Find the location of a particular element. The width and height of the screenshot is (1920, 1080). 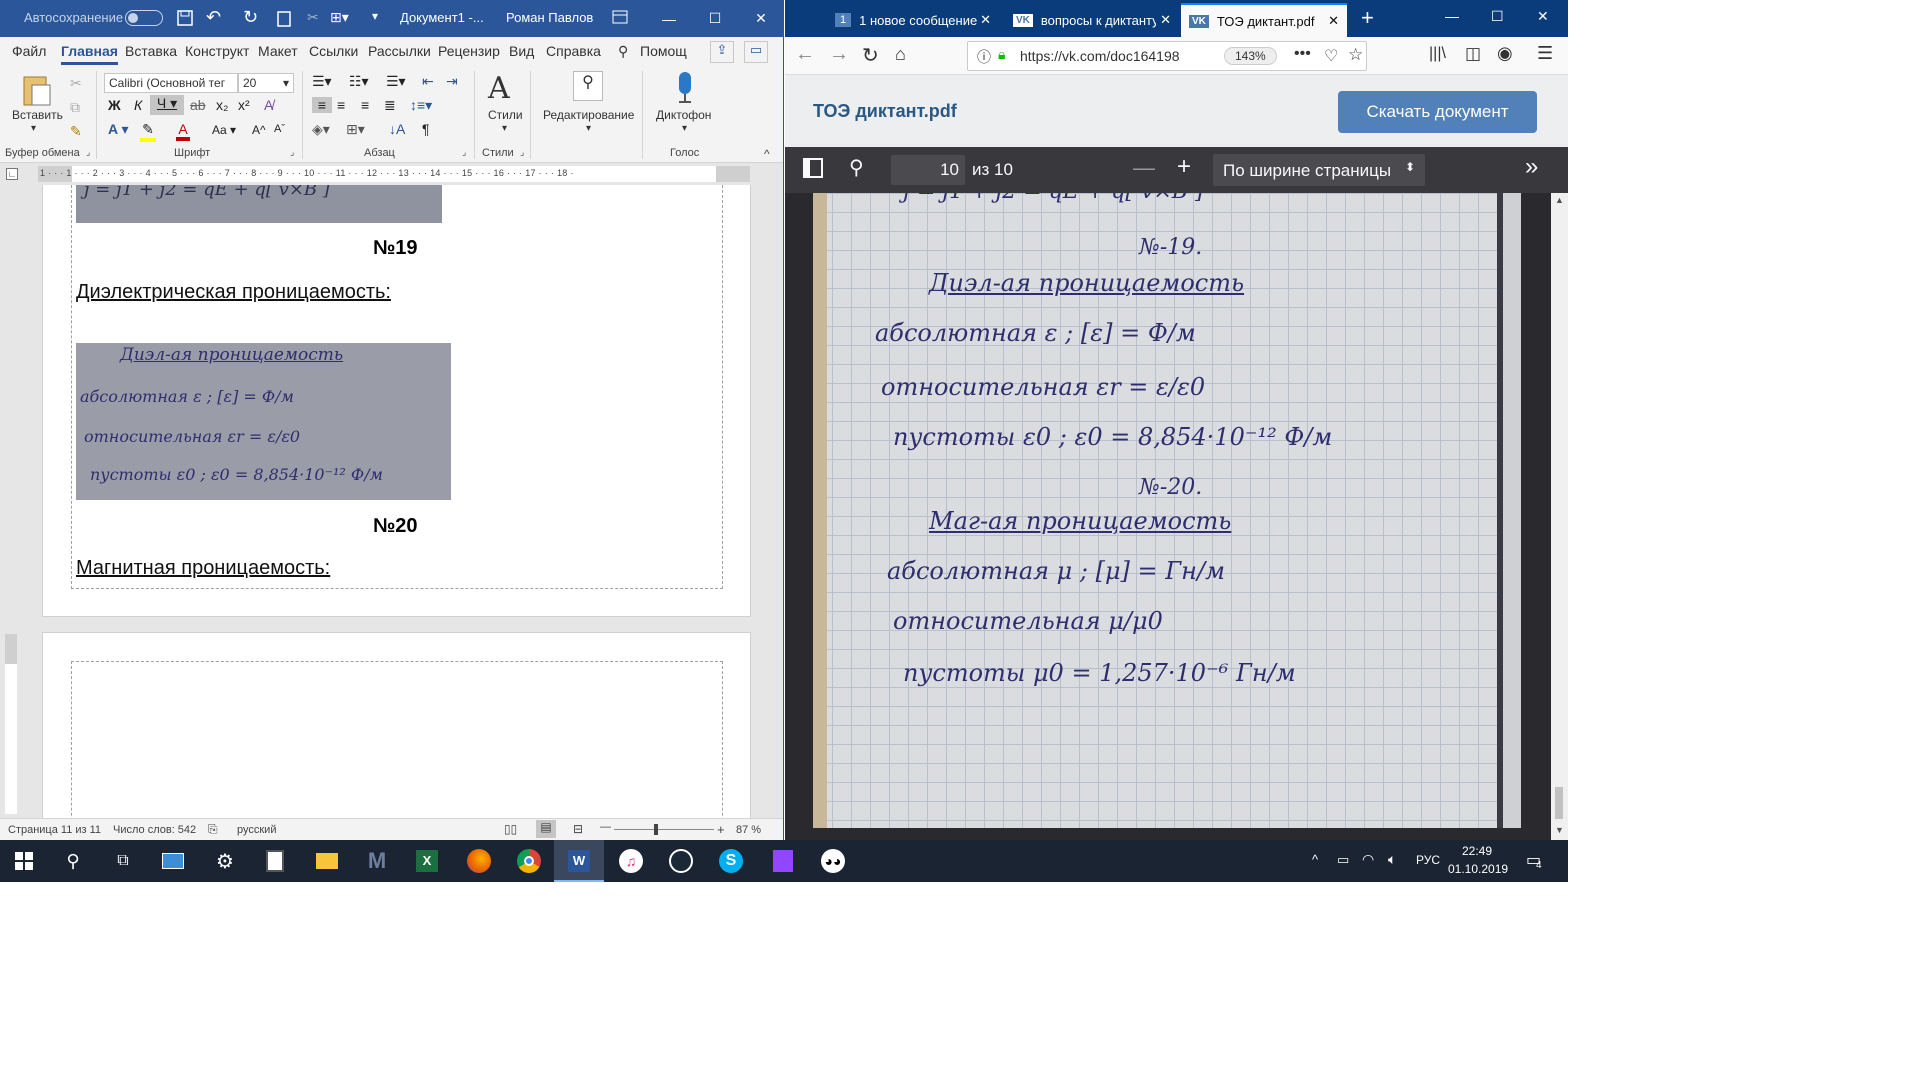

word-count: Число слов: 542 is located at coordinates (154, 830).